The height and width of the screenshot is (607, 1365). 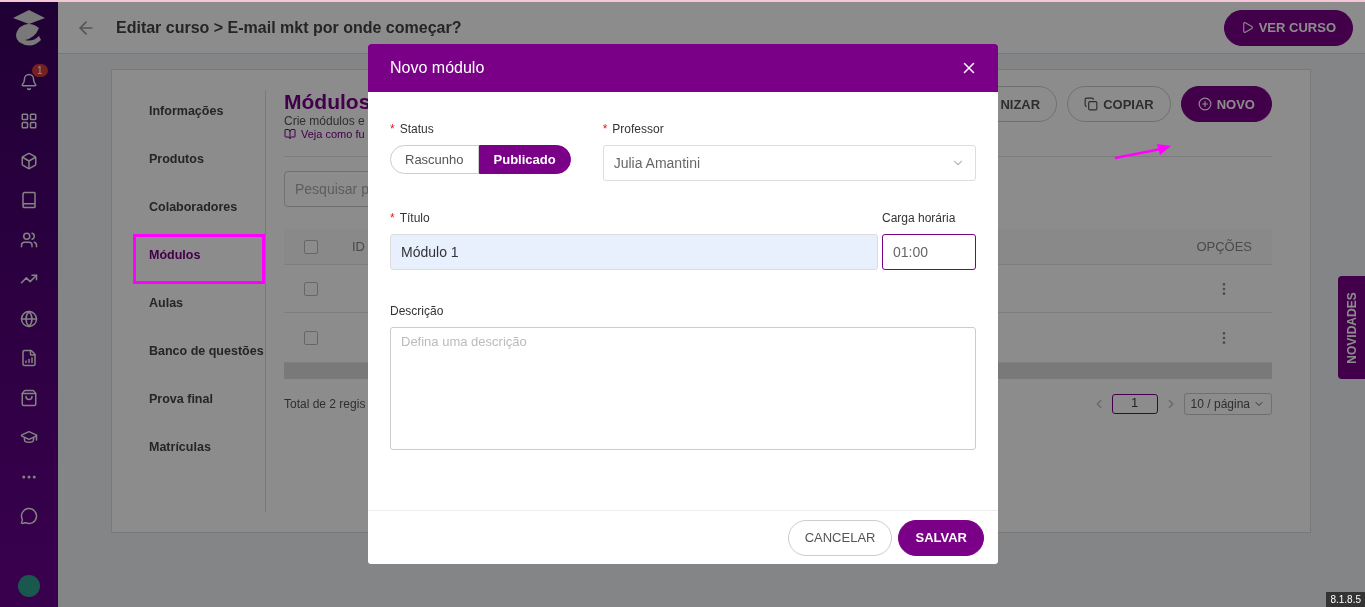 I want to click on column-header: OPÇÕES, so click(x=1224, y=246).